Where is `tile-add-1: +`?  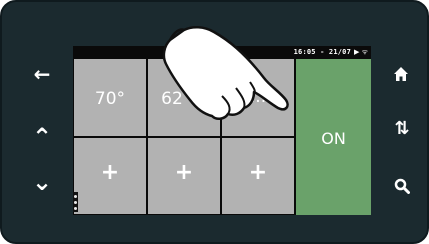
tile-add-1: + is located at coordinates (110, 176).